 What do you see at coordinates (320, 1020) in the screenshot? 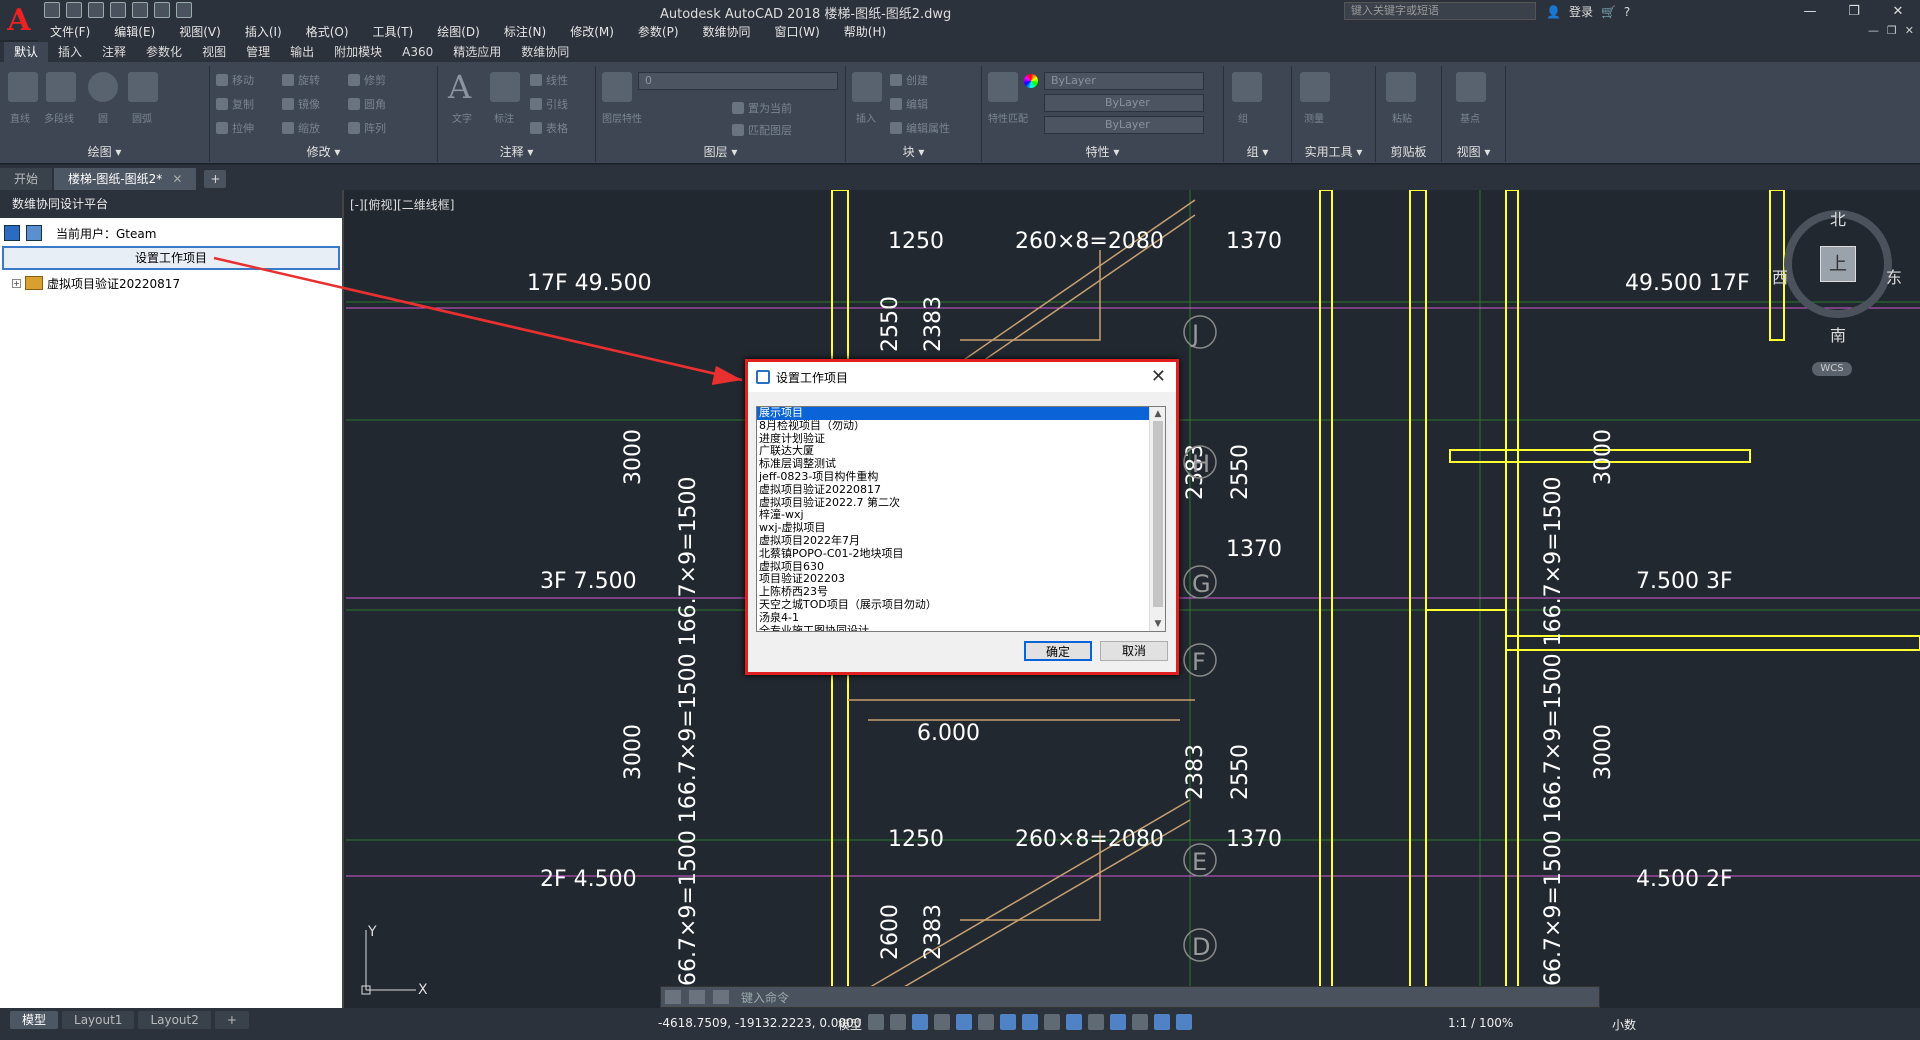
I see `layout-tabs: 模型 Layout1 Layout2 +` at bounding box center [320, 1020].